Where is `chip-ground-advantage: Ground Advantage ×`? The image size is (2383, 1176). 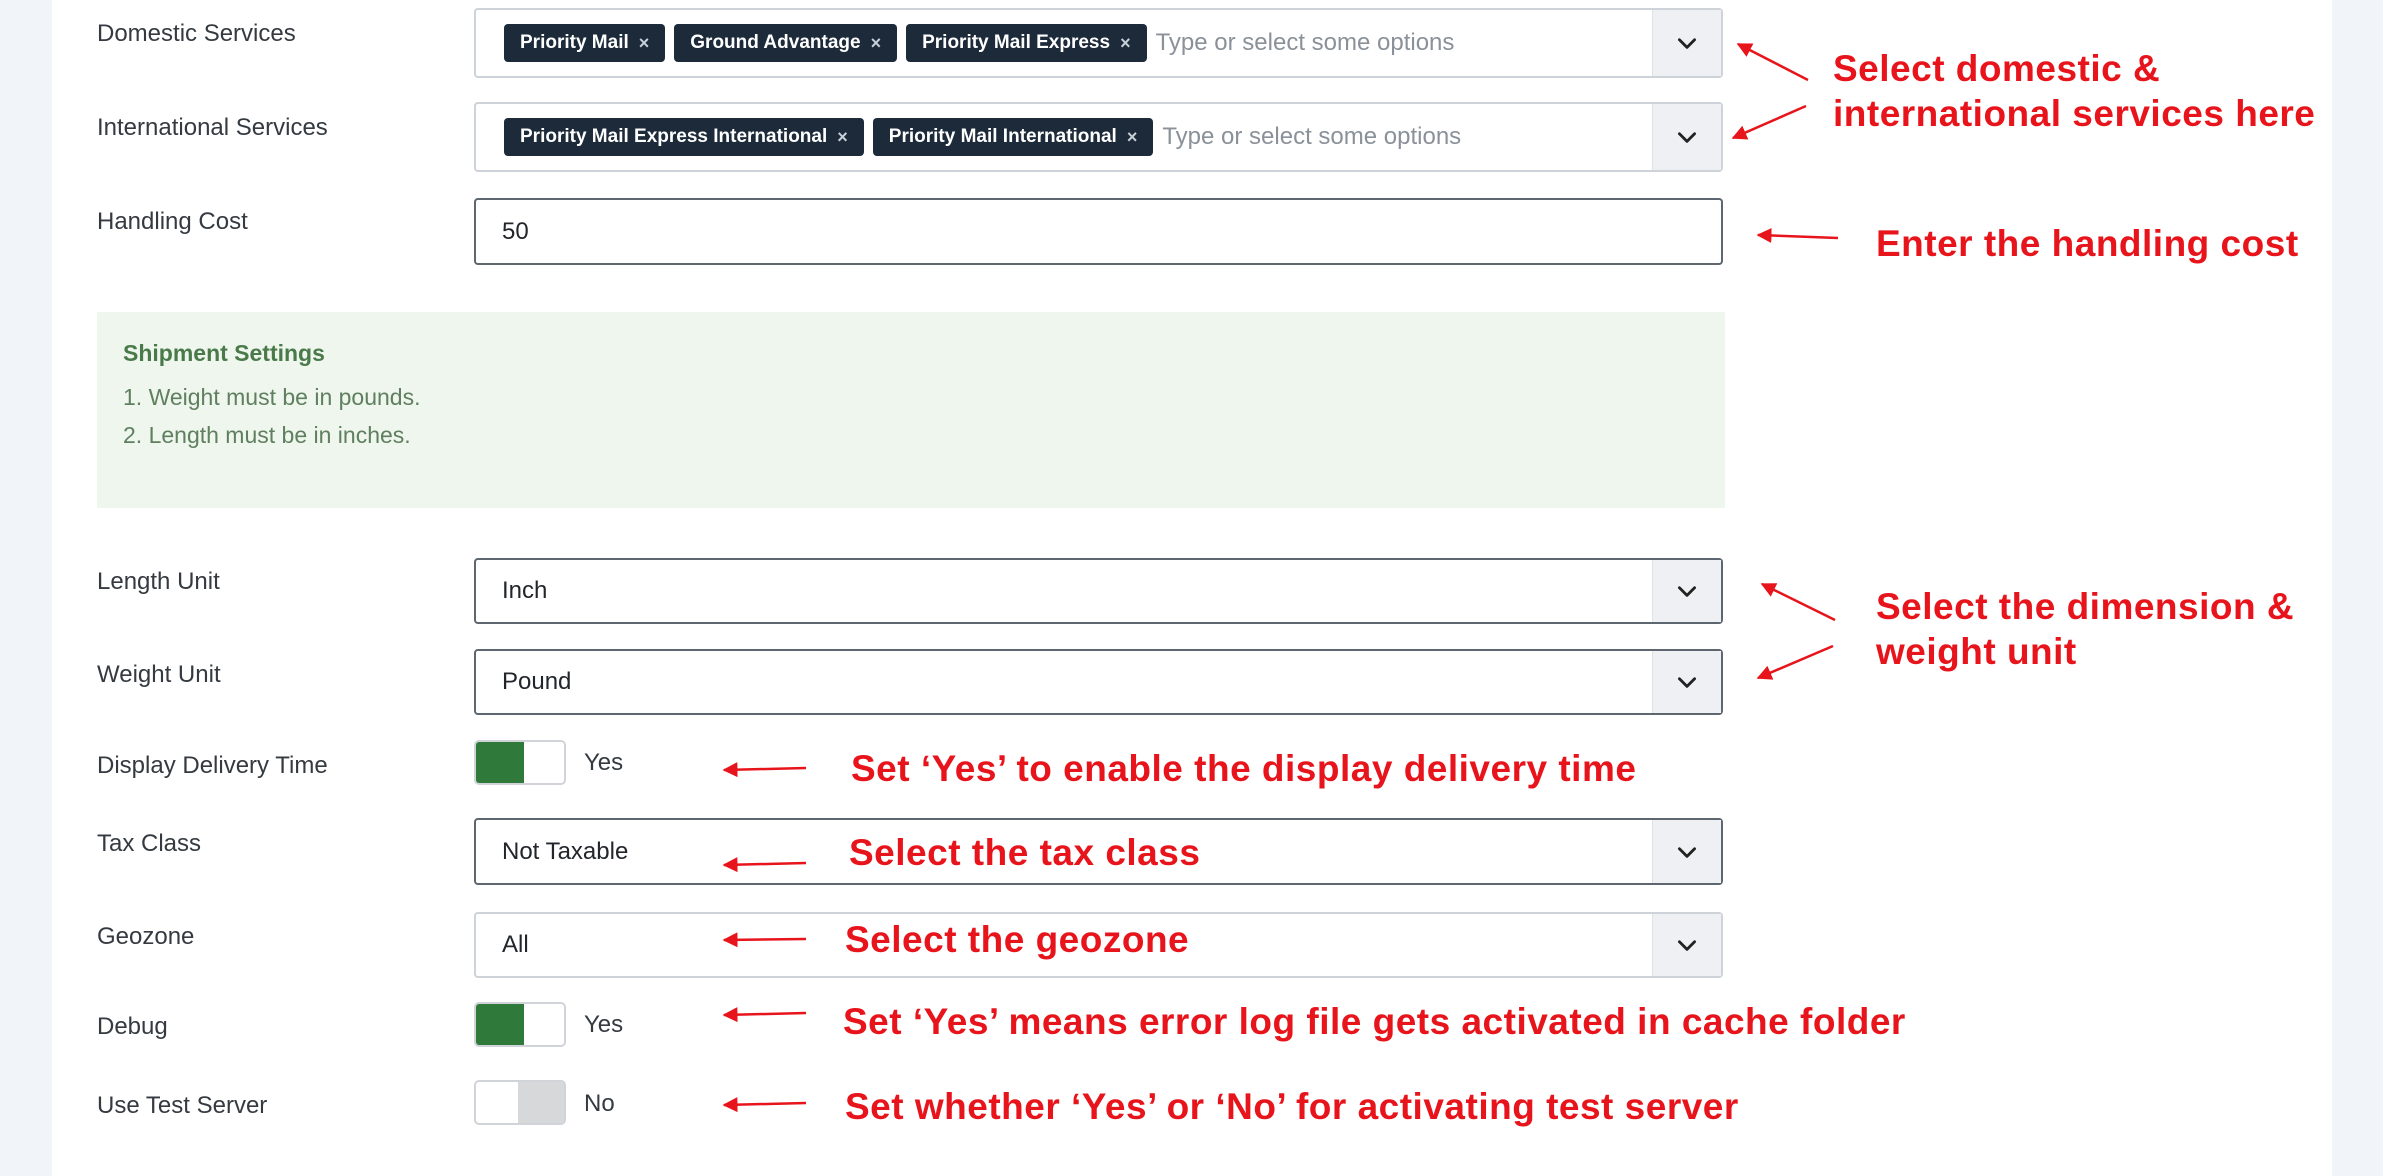 chip-ground-advantage: Ground Advantage × is located at coordinates (786, 43).